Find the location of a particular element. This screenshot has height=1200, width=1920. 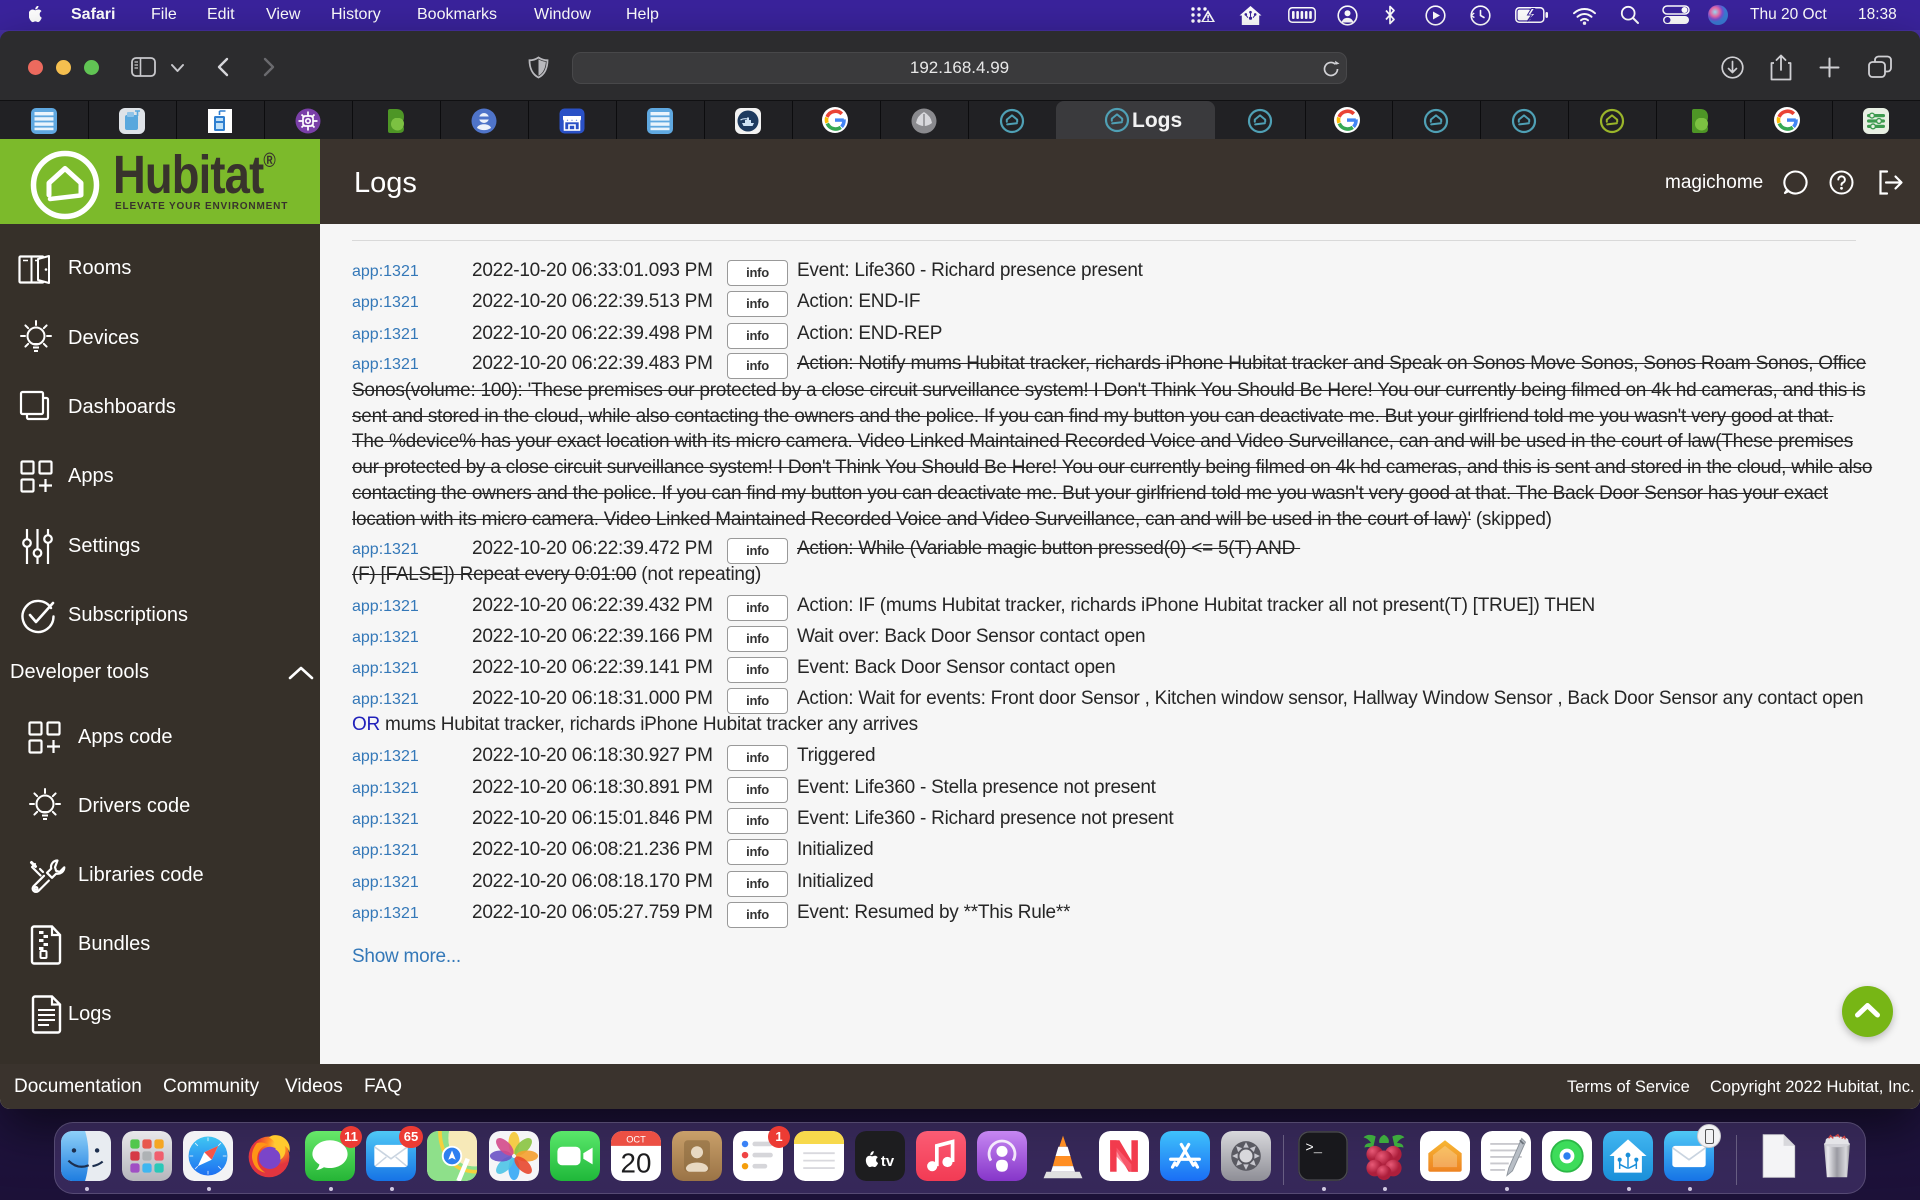

svg-text: tv is located at coordinates (888, 1162).